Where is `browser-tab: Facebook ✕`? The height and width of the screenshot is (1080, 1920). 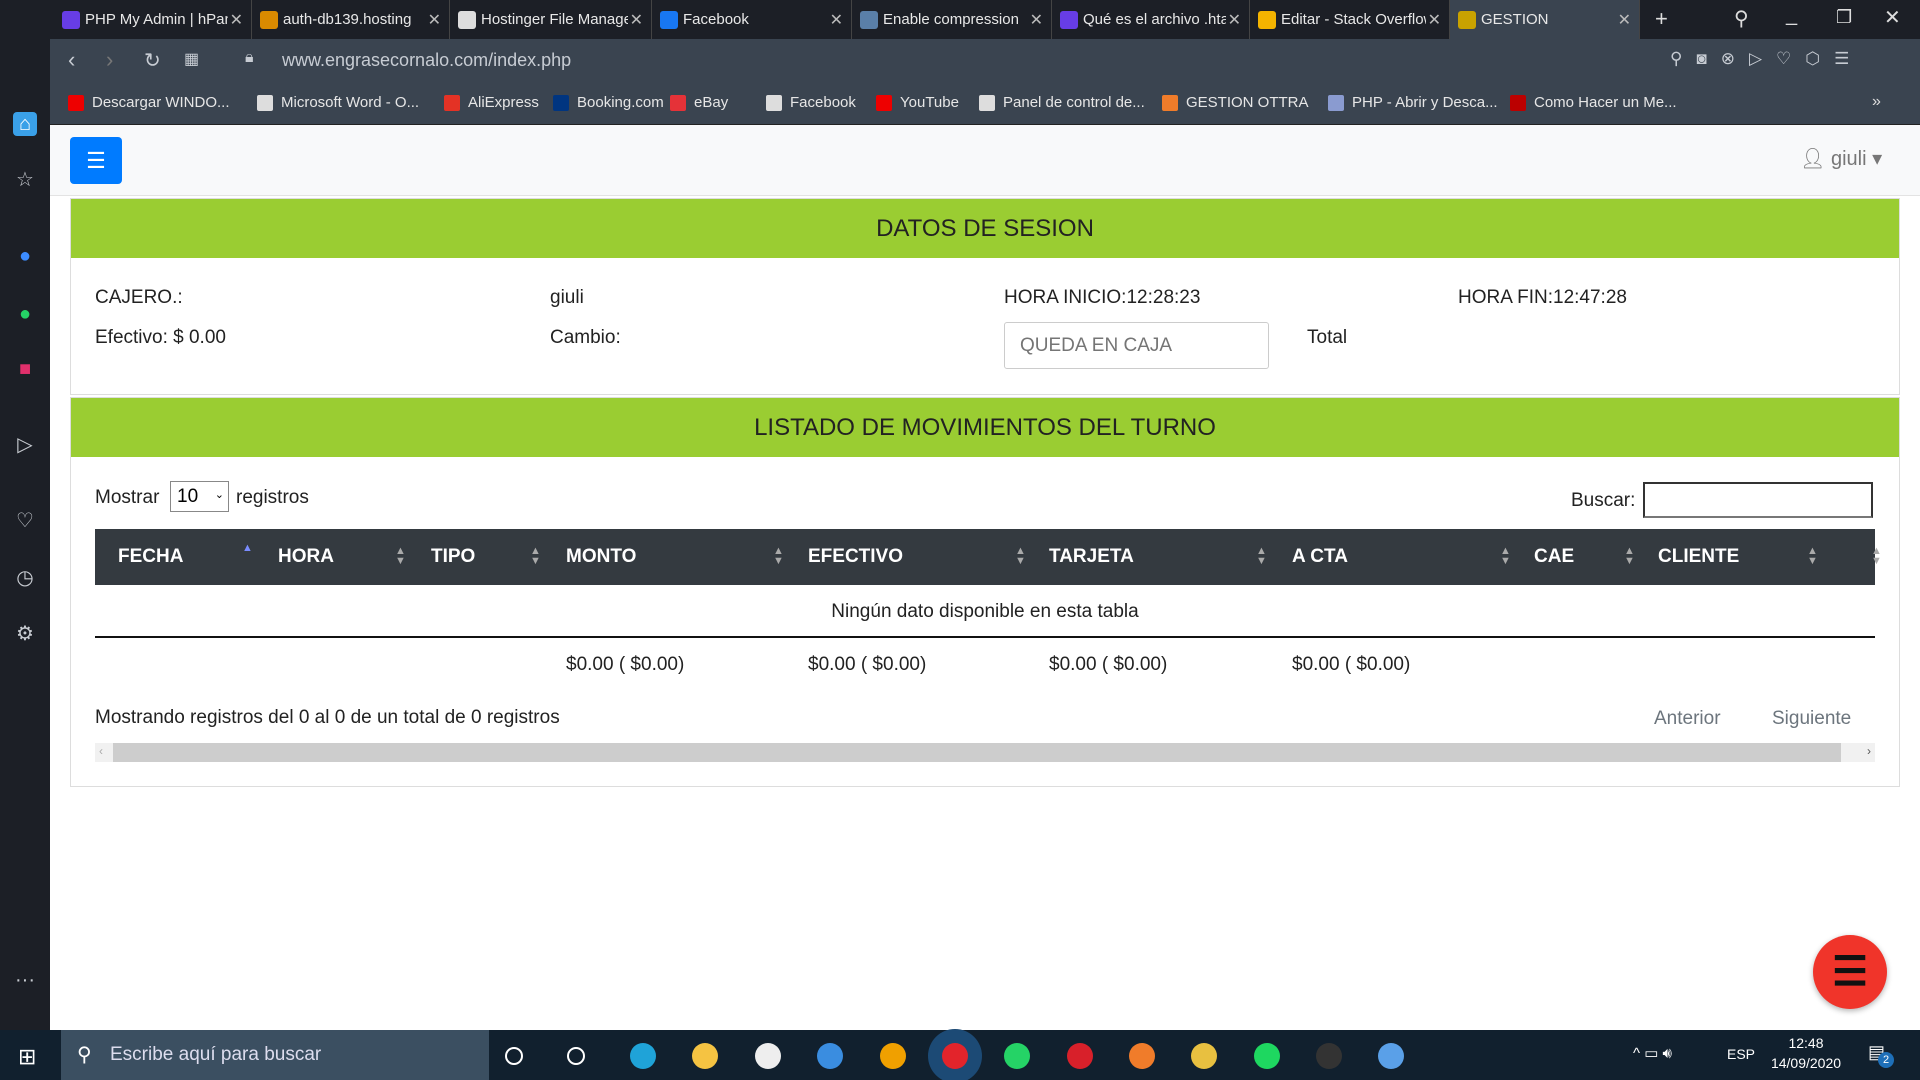 browser-tab: Facebook ✕ is located at coordinates (752, 19).